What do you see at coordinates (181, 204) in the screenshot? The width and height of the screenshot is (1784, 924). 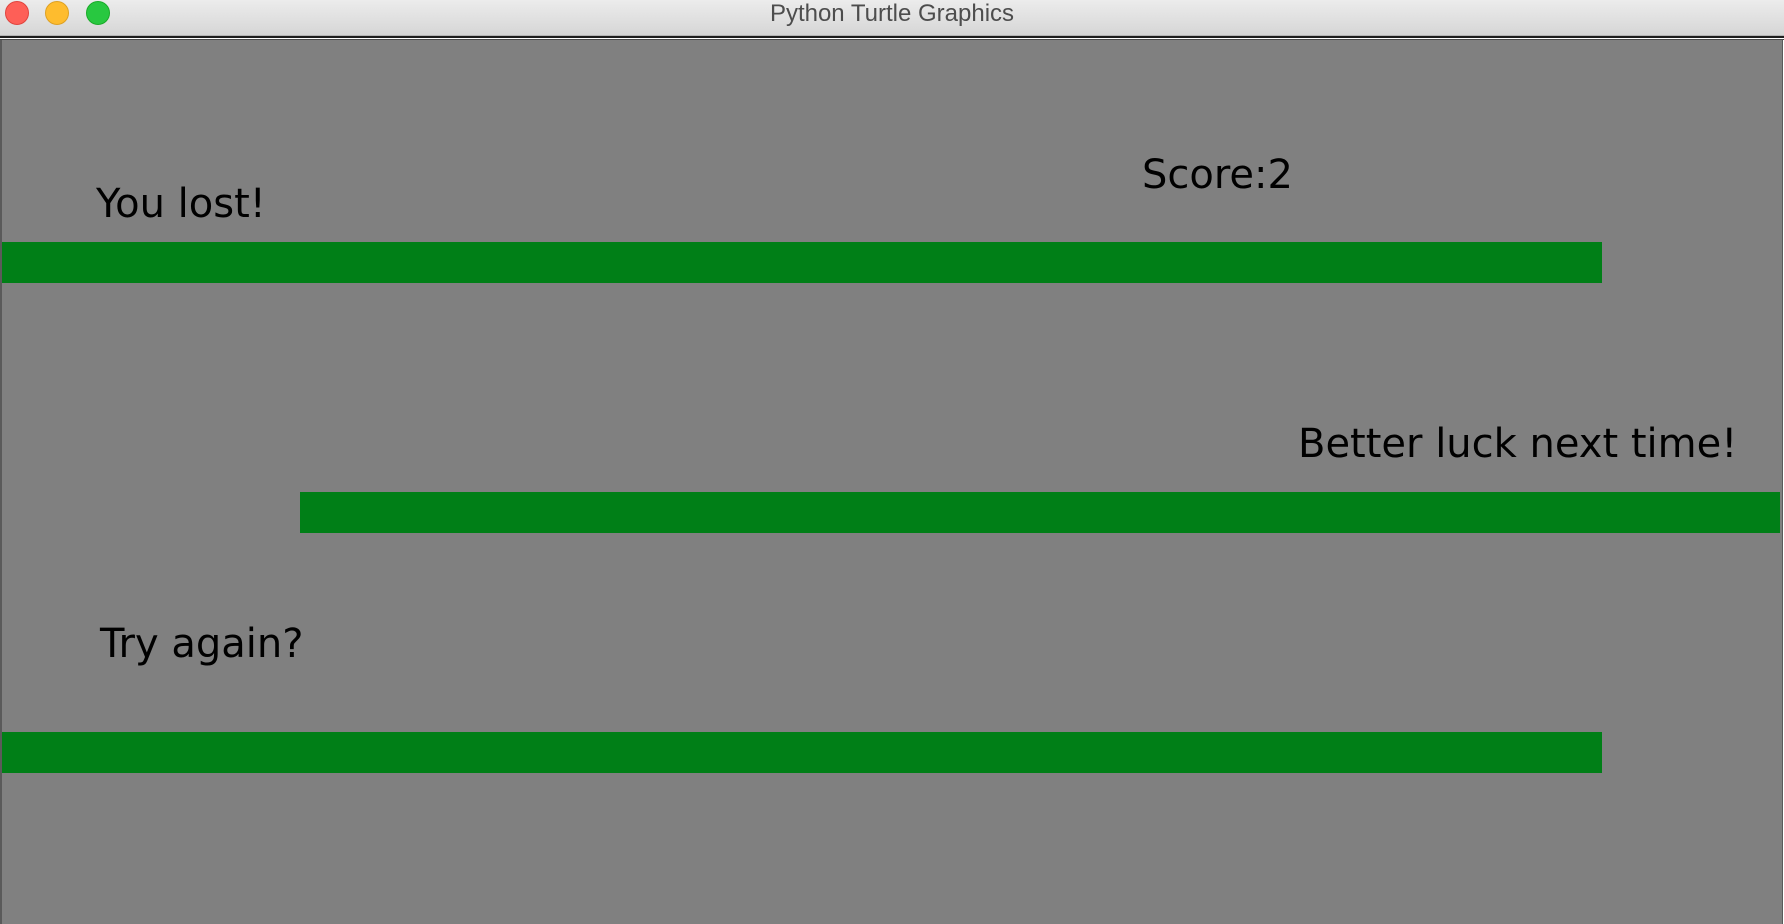 I see `you-lost-message: You lost!` at bounding box center [181, 204].